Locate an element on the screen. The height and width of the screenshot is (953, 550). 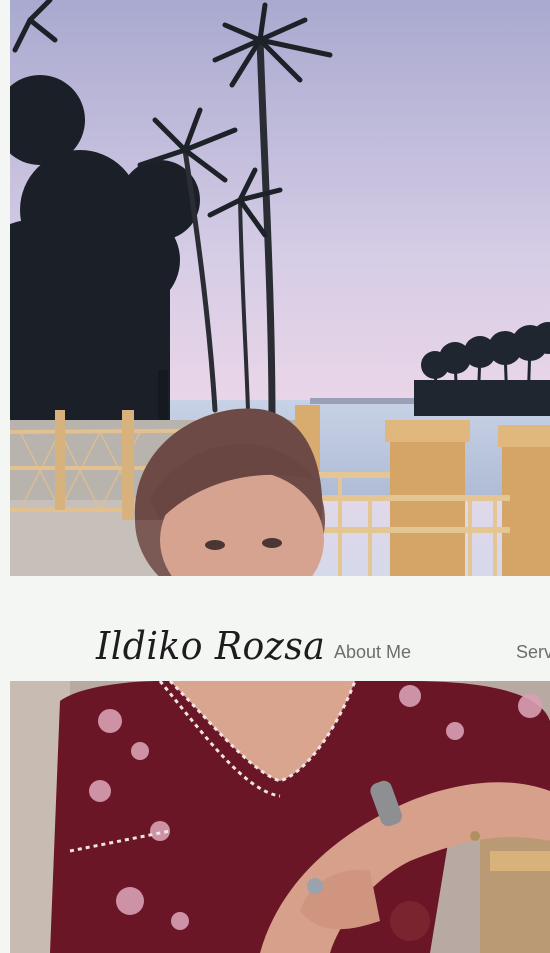
site-title: Ildiko Rozsa is located at coordinates (210, 646).